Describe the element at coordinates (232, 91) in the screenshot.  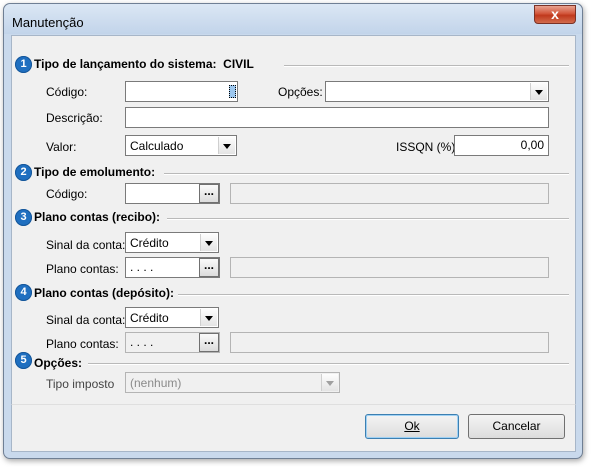
I see `text-caret` at that location.